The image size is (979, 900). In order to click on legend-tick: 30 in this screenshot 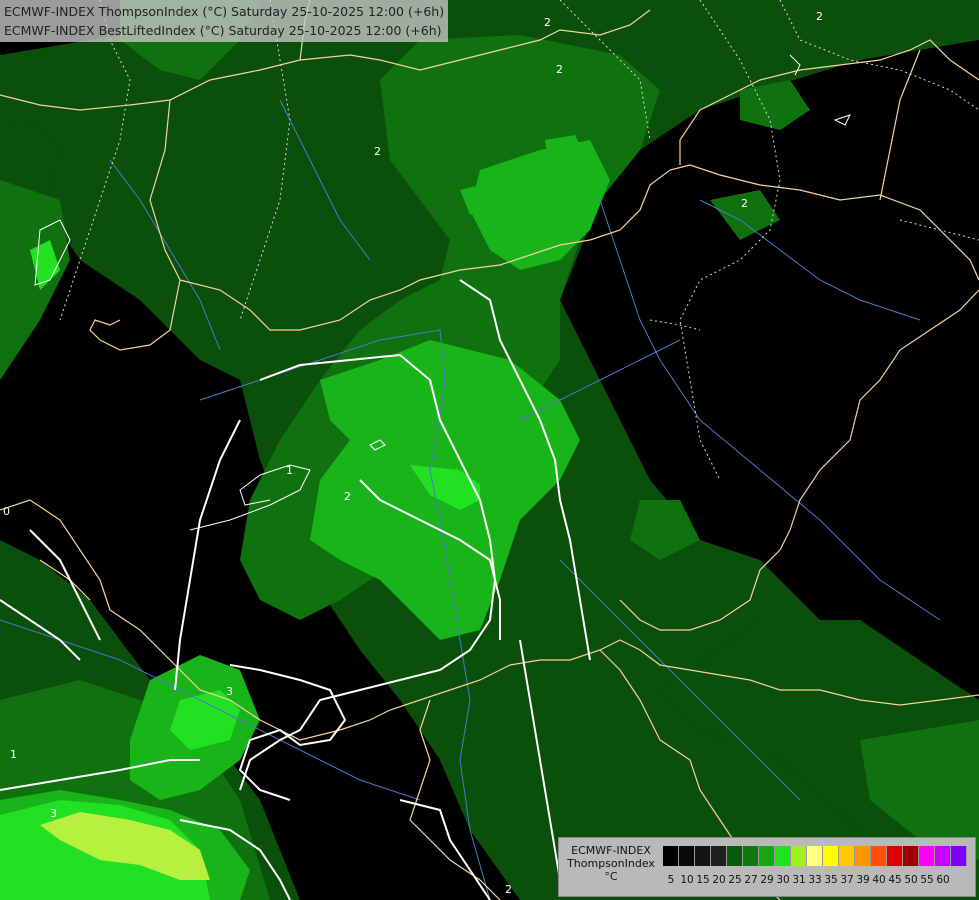, I will do `click(783, 880)`.